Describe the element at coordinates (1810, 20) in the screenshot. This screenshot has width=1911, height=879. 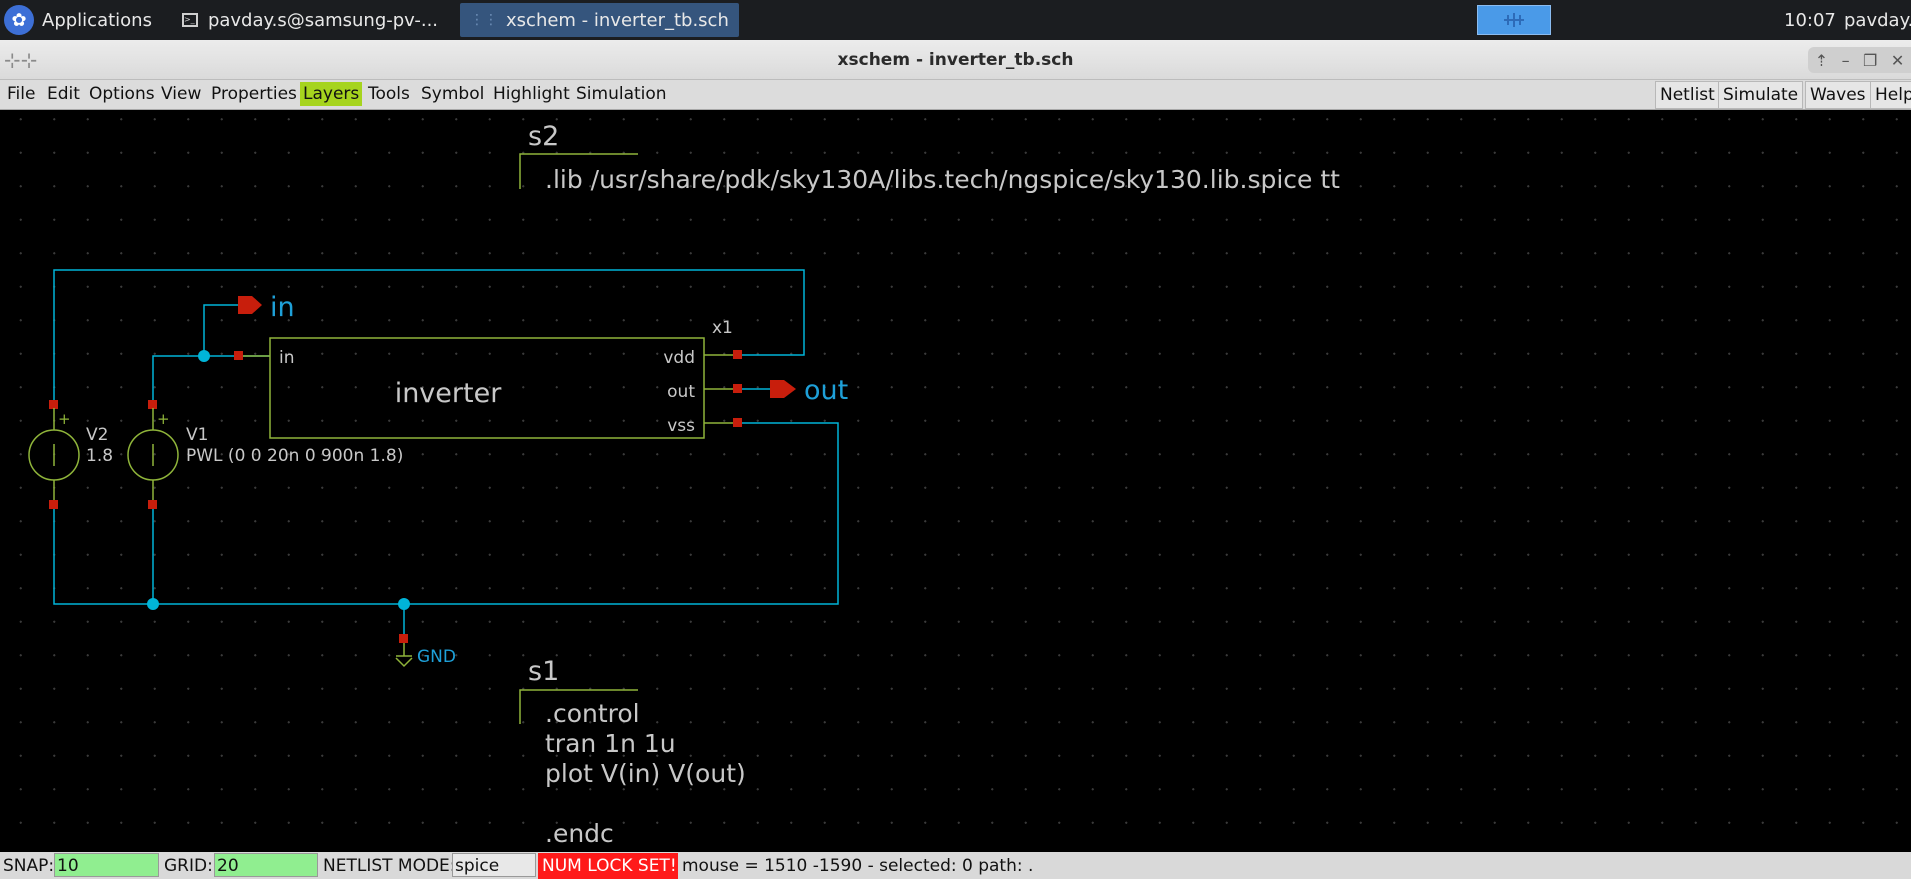
I see `clock: 10:07` at that location.